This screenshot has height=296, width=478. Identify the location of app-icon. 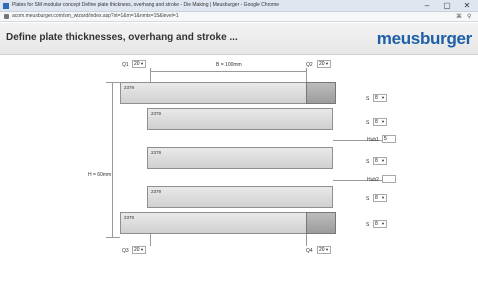
(6, 6).